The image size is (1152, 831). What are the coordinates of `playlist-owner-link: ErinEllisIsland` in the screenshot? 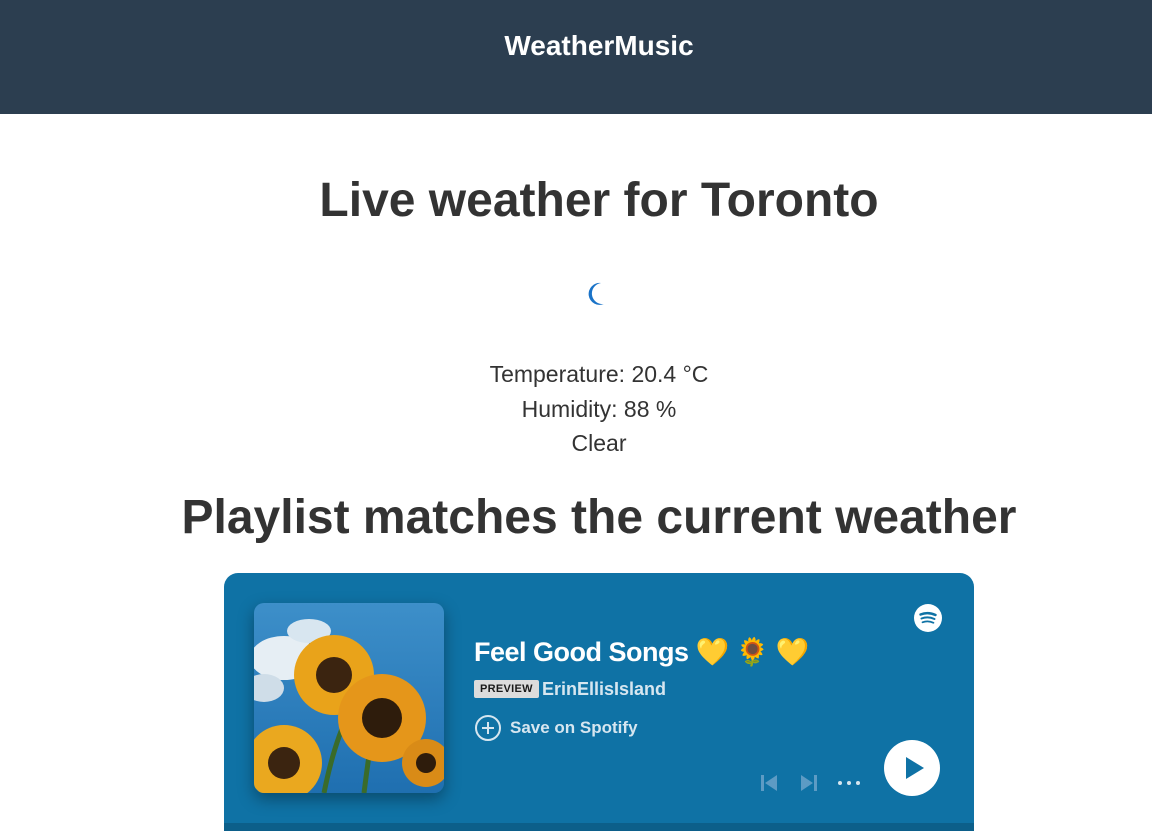 It's located at (604, 689).